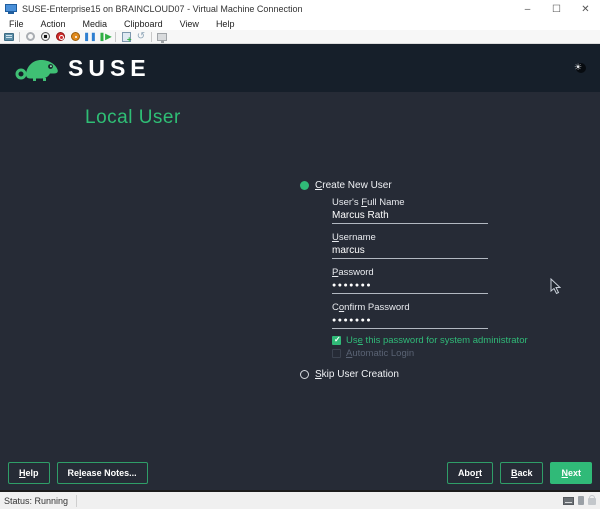  Describe the element at coordinates (527, 9) in the screenshot. I see `minimize-button: –` at that location.